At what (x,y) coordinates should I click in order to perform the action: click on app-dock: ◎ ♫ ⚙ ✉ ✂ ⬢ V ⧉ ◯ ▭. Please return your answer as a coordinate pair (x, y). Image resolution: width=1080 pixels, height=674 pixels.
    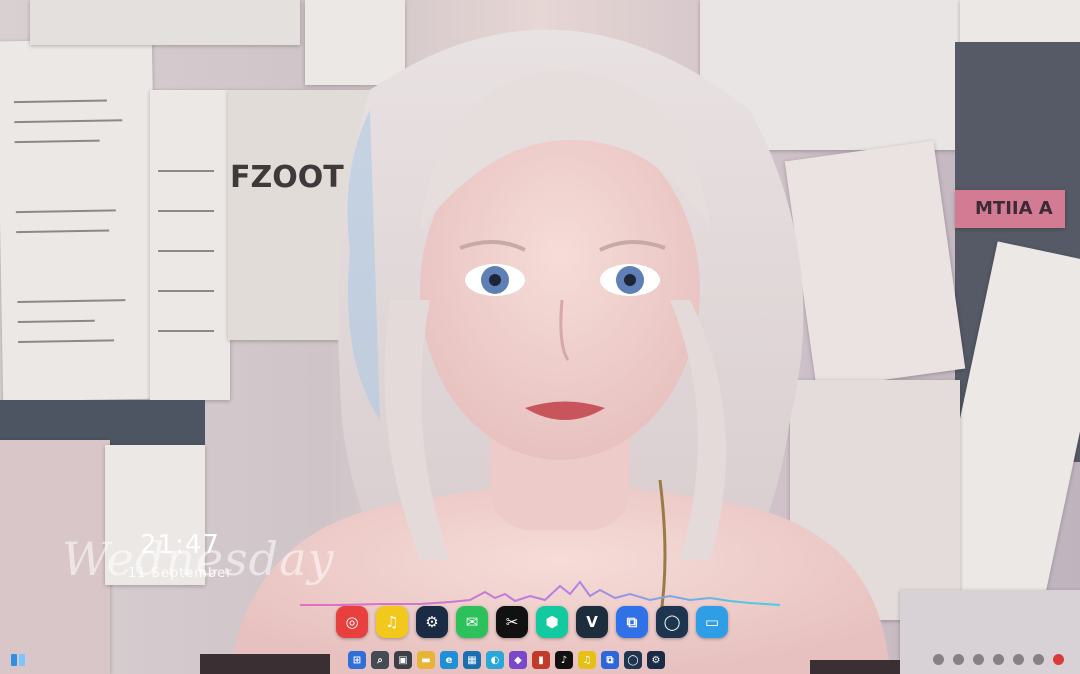
    Looking at the image, I should click on (532, 624).